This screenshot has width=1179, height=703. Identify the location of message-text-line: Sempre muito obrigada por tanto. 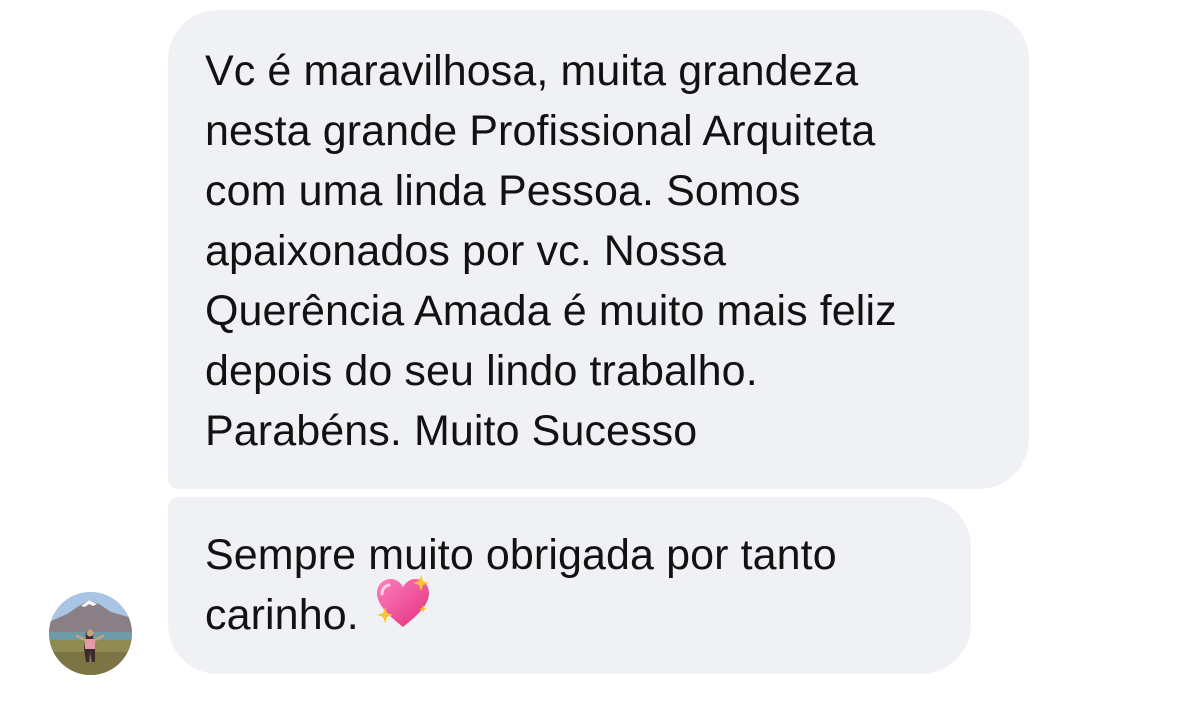
(521, 555).